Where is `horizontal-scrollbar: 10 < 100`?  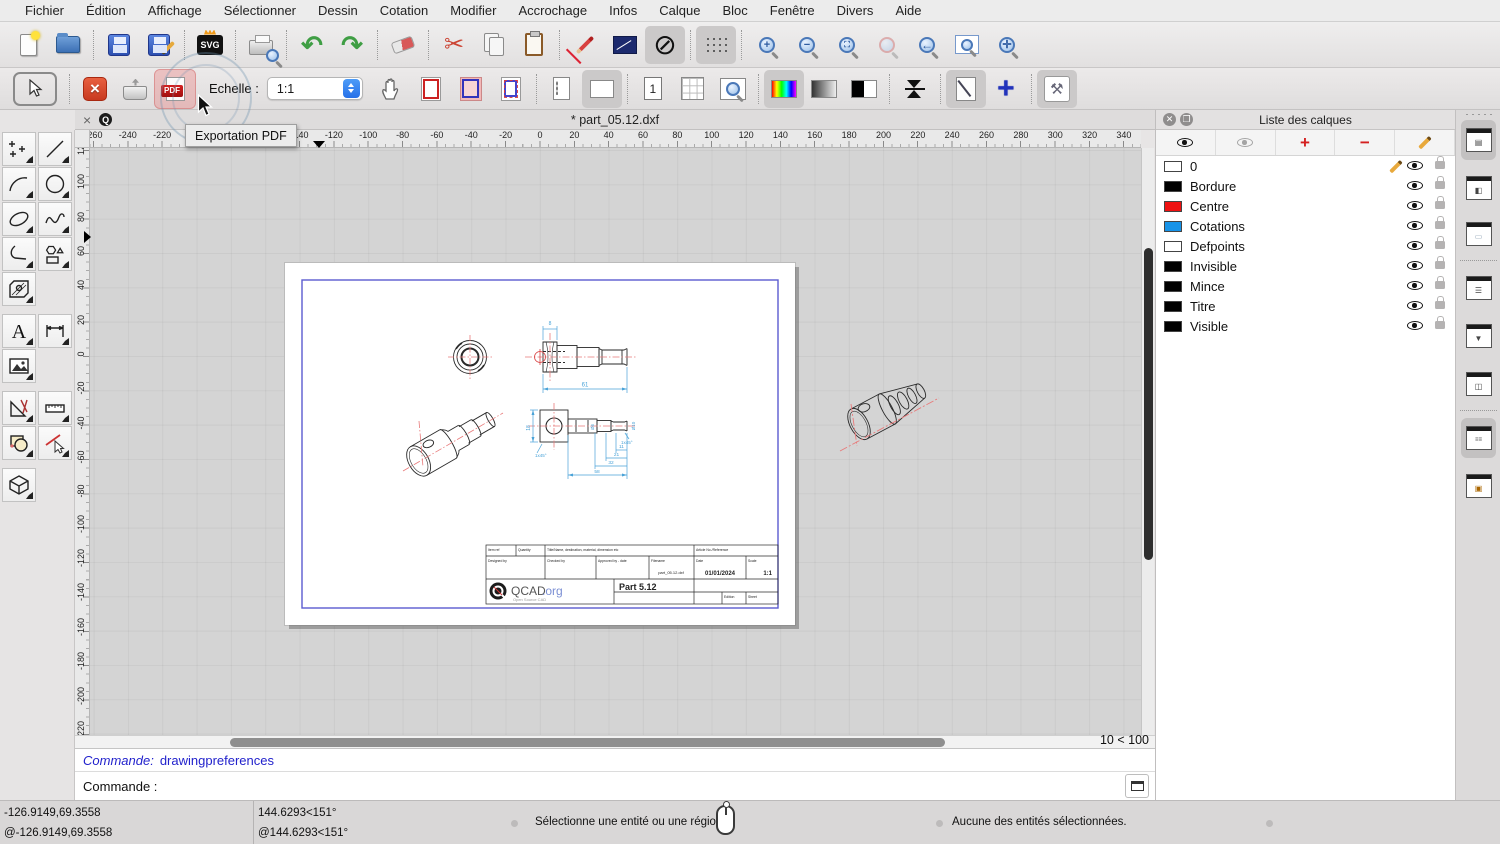 horizontal-scrollbar: 10 < 100 is located at coordinates (615, 740).